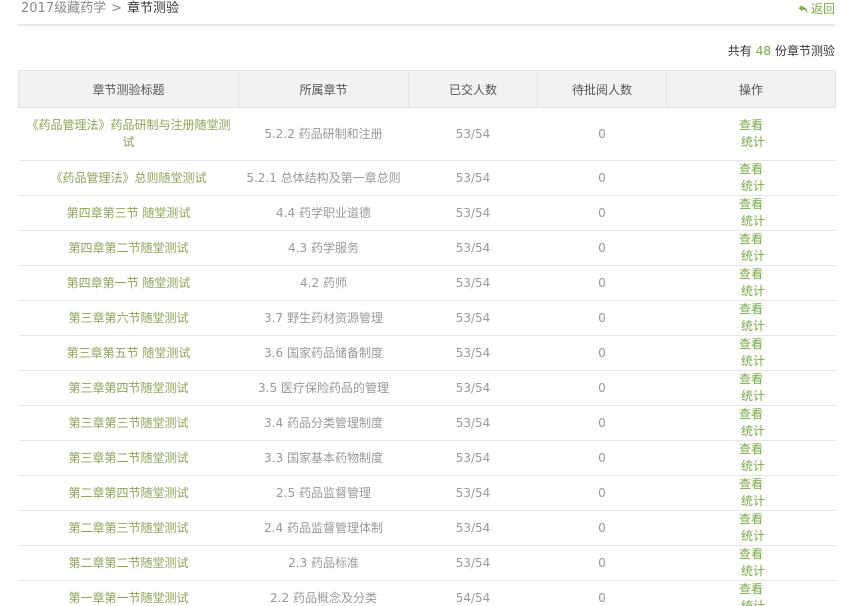 The image size is (847, 606). I want to click on quiz-title-link: 《药品管理法》总则随堂测试, so click(128, 178).